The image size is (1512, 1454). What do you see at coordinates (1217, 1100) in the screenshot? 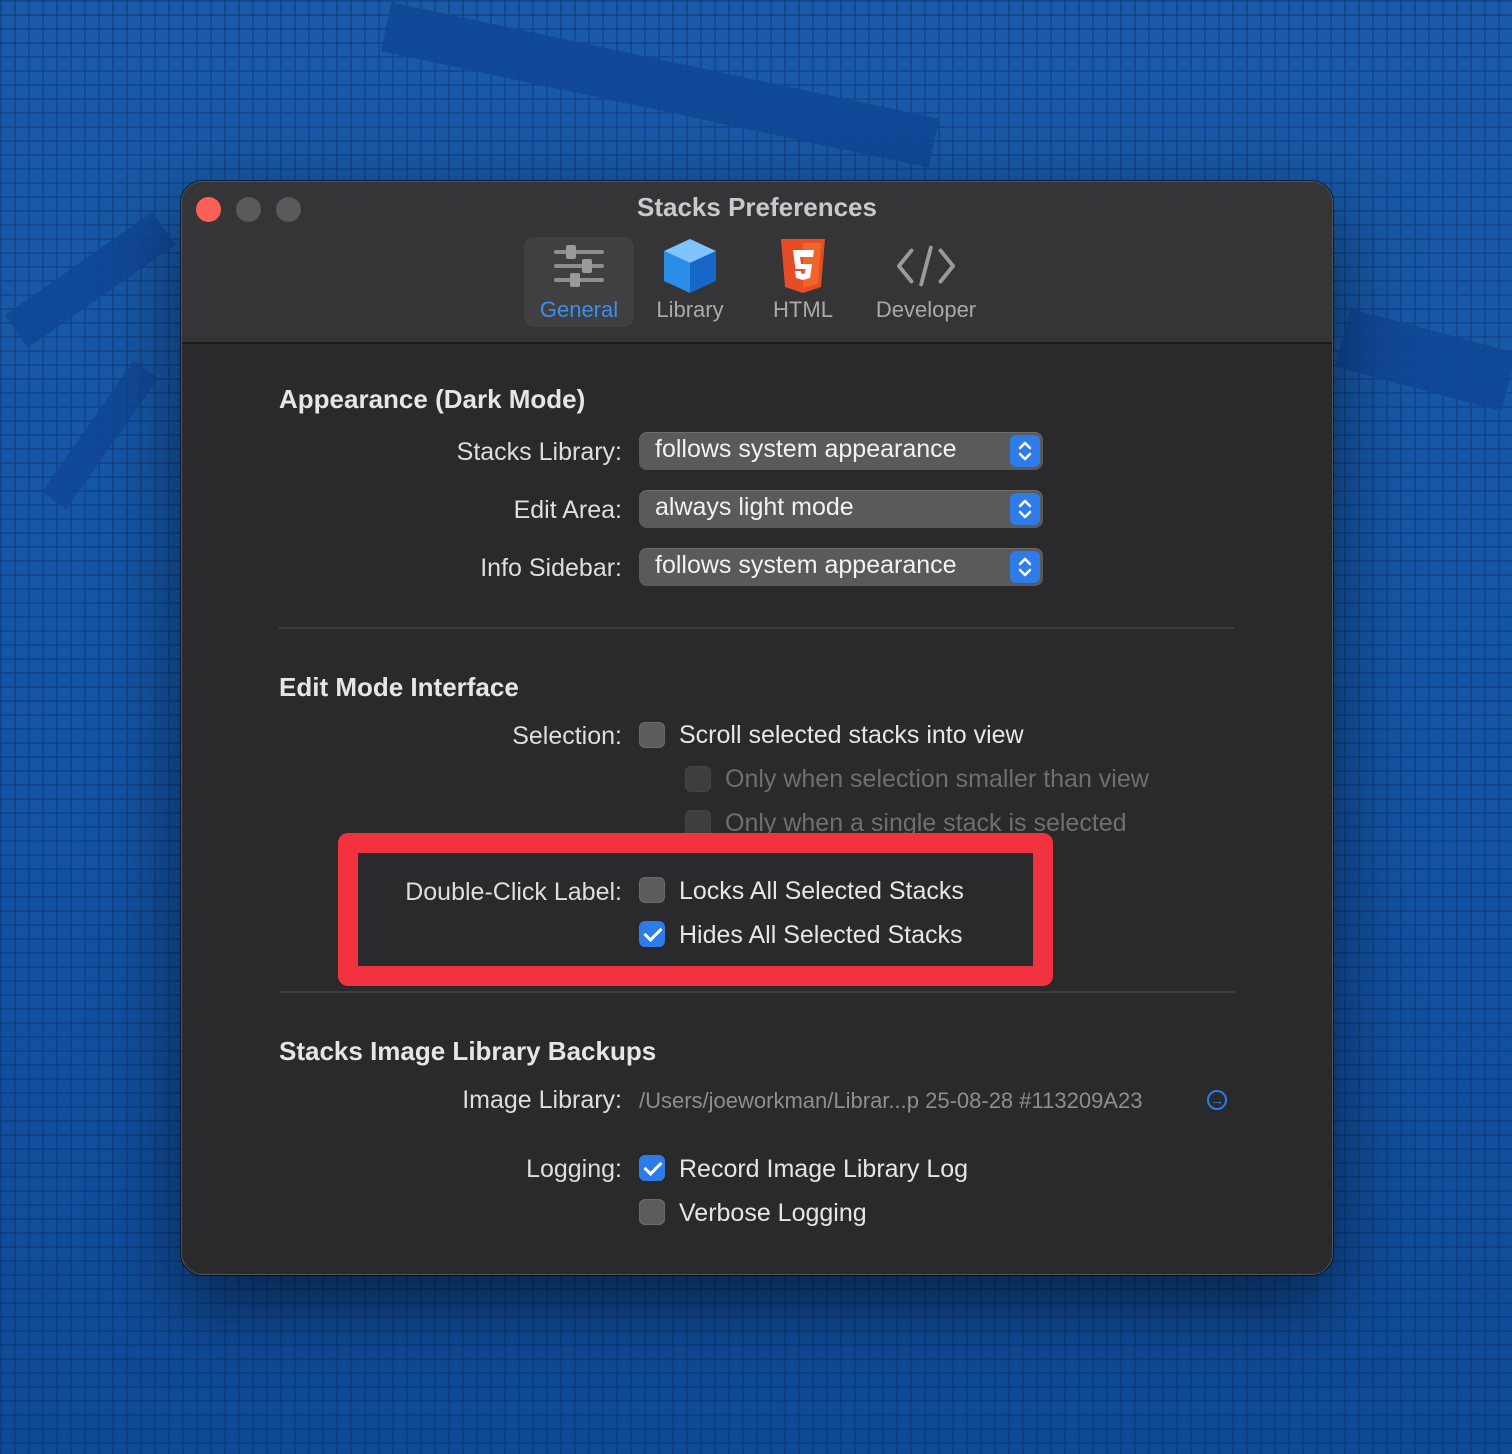
I see `reveal-arrow-icon: →` at bounding box center [1217, 1100].